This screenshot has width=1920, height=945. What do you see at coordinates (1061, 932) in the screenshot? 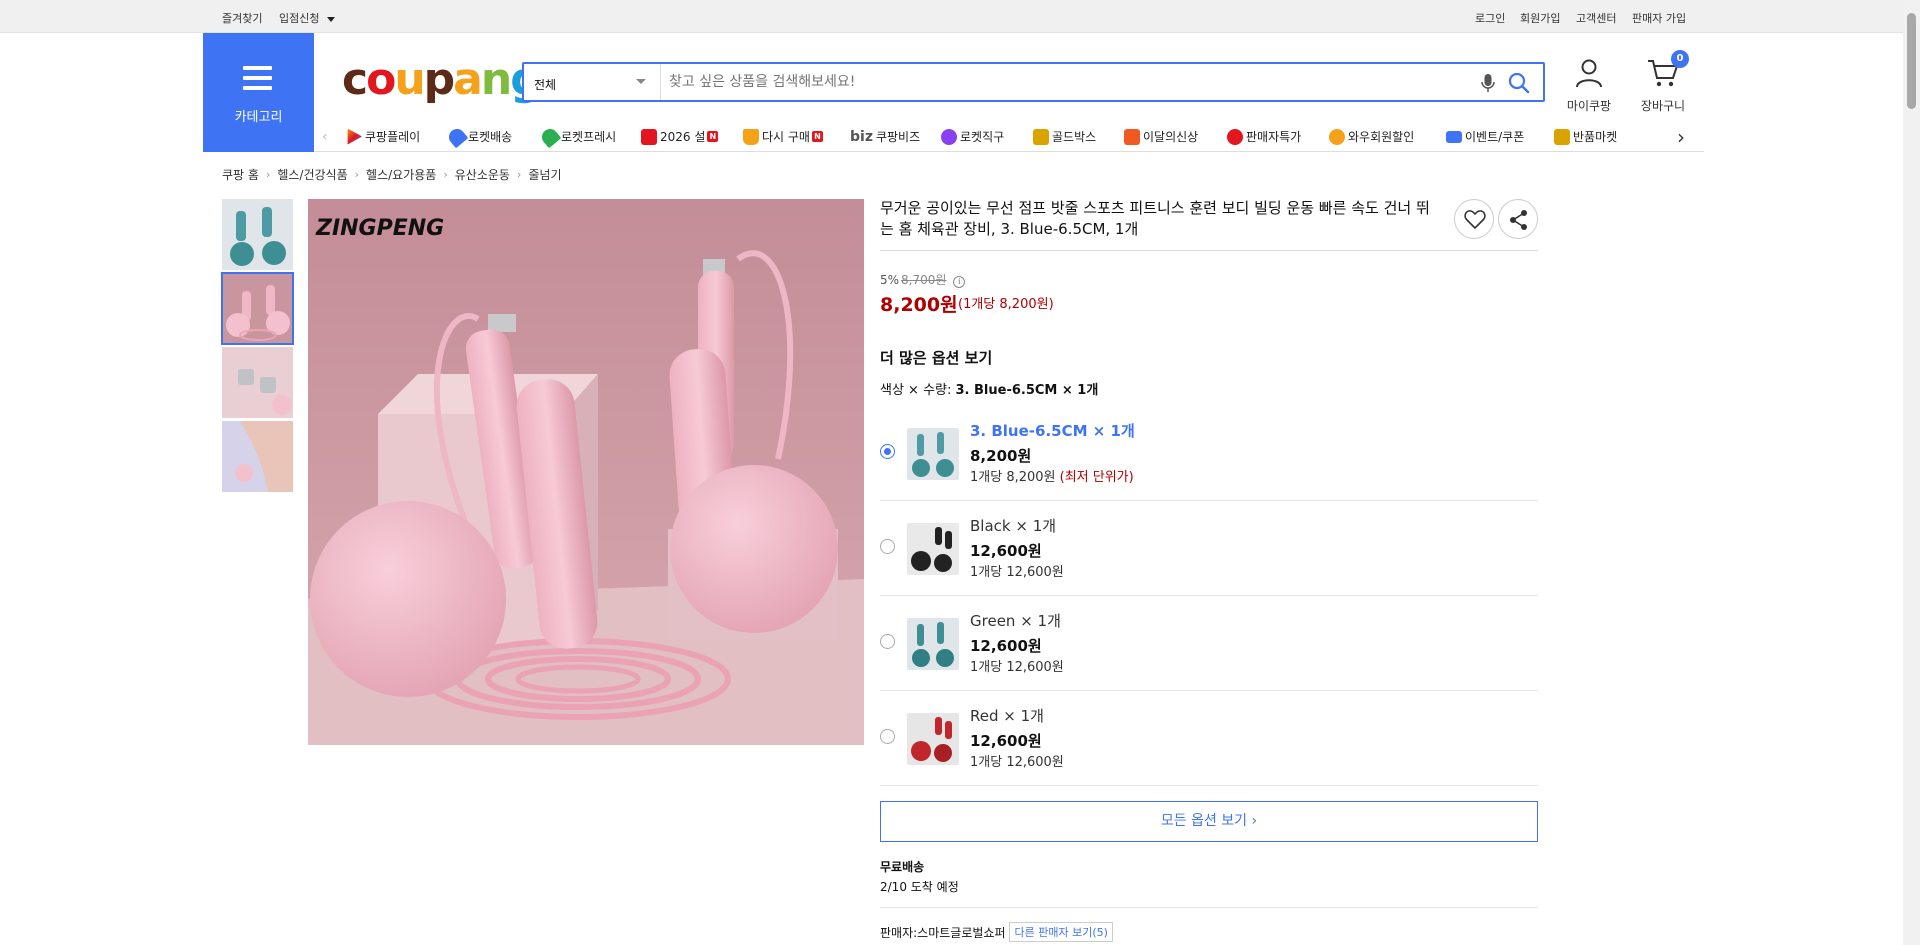
I see `other-sellers-button: 다른 판매자 보기(5)` at bounding box center [1061, 932].